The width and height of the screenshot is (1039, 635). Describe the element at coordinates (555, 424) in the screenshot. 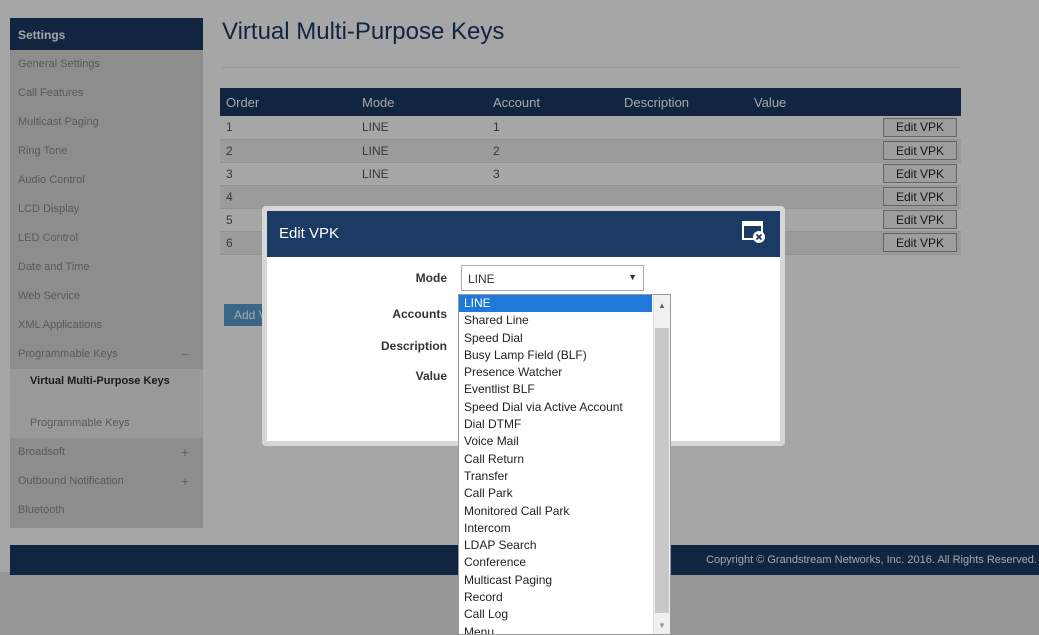

I see `dropdown-option: Dial DTMF` at that location.